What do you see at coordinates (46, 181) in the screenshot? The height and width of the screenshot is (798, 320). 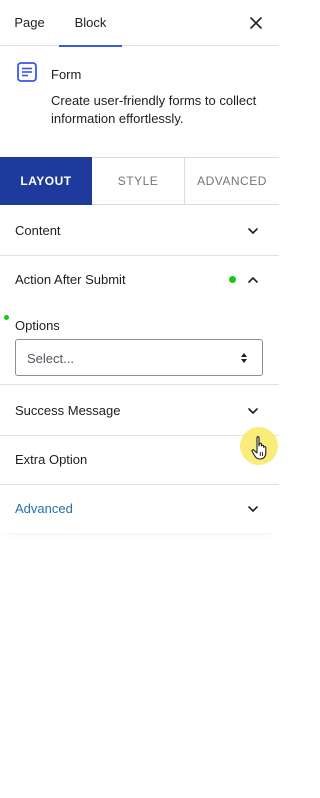 I see `tab-layout: LAYOUT` at bounding box center [46, 181].